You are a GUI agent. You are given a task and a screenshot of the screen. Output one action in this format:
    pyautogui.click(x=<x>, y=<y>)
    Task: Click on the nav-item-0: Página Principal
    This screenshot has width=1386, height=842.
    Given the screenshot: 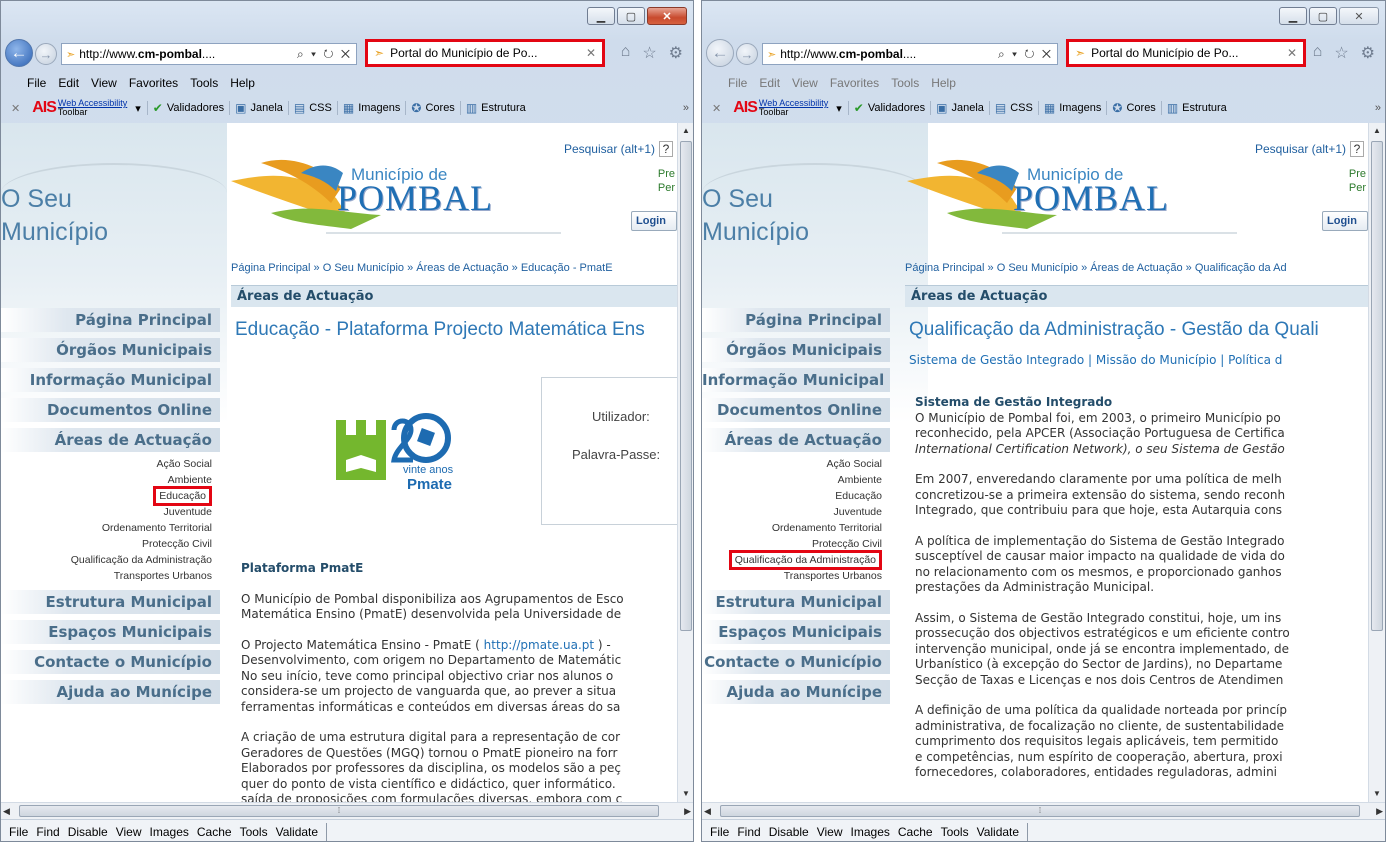 What is the action you would take?
    pyautogui.click(x=796, y=320)
    